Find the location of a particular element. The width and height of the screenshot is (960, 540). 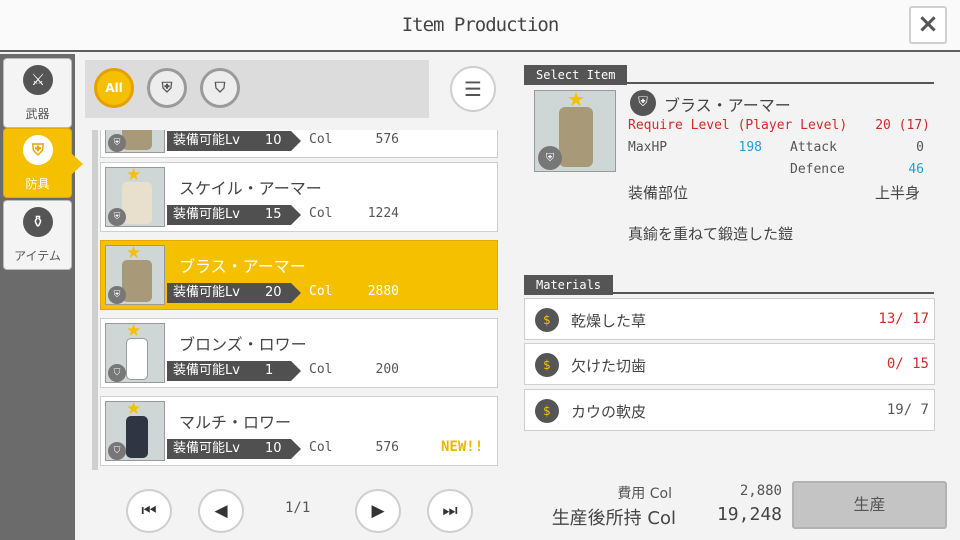

item-thumbnail: ⛨ is located at coordinates (135, 141).